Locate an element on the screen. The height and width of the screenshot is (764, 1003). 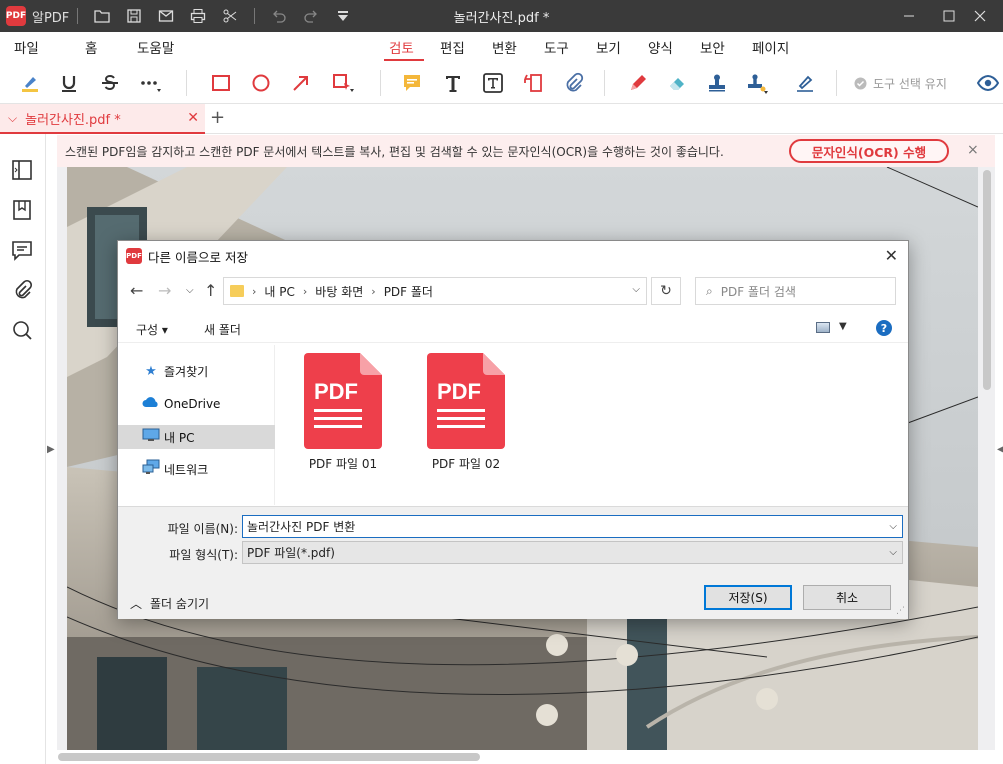
menu-home: 홈 is located at coordinates (91, 47).